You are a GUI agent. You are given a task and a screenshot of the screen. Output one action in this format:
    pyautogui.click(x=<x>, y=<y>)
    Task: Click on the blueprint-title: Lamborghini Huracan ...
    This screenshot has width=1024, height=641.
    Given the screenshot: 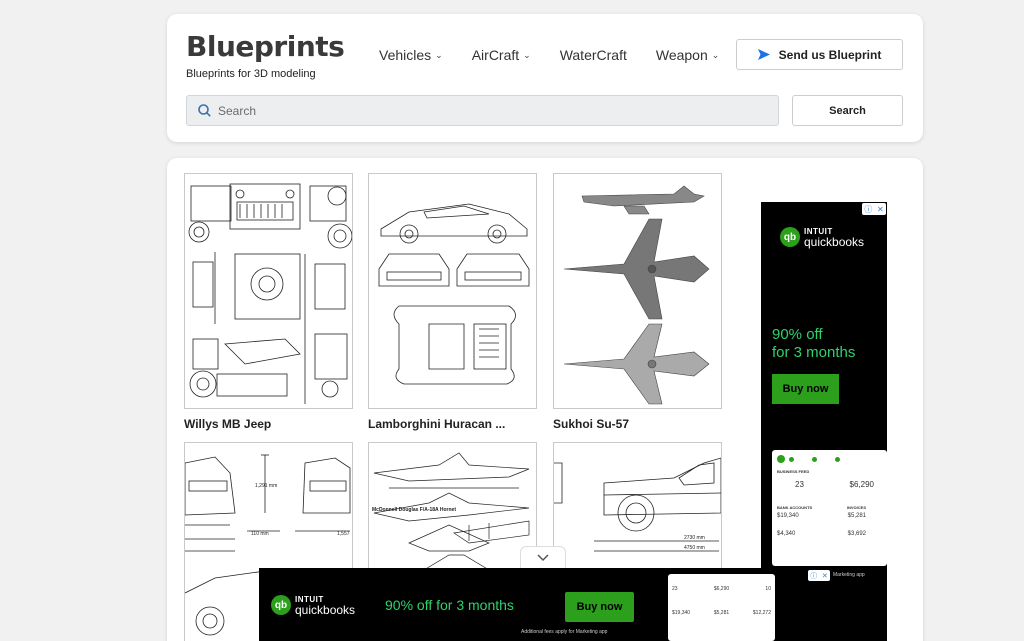 What is the action you would take?
    pyautogui.click(x=436, y=424)
    